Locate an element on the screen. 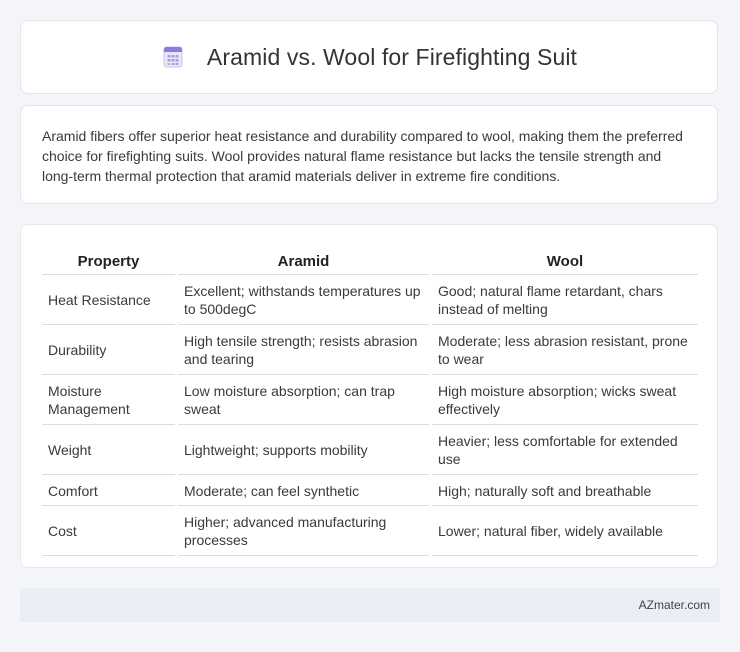 This screenshot has width=740, height=652. aramid-cell: Moderate; can feel synthetic is located at coordinates (303, 490).